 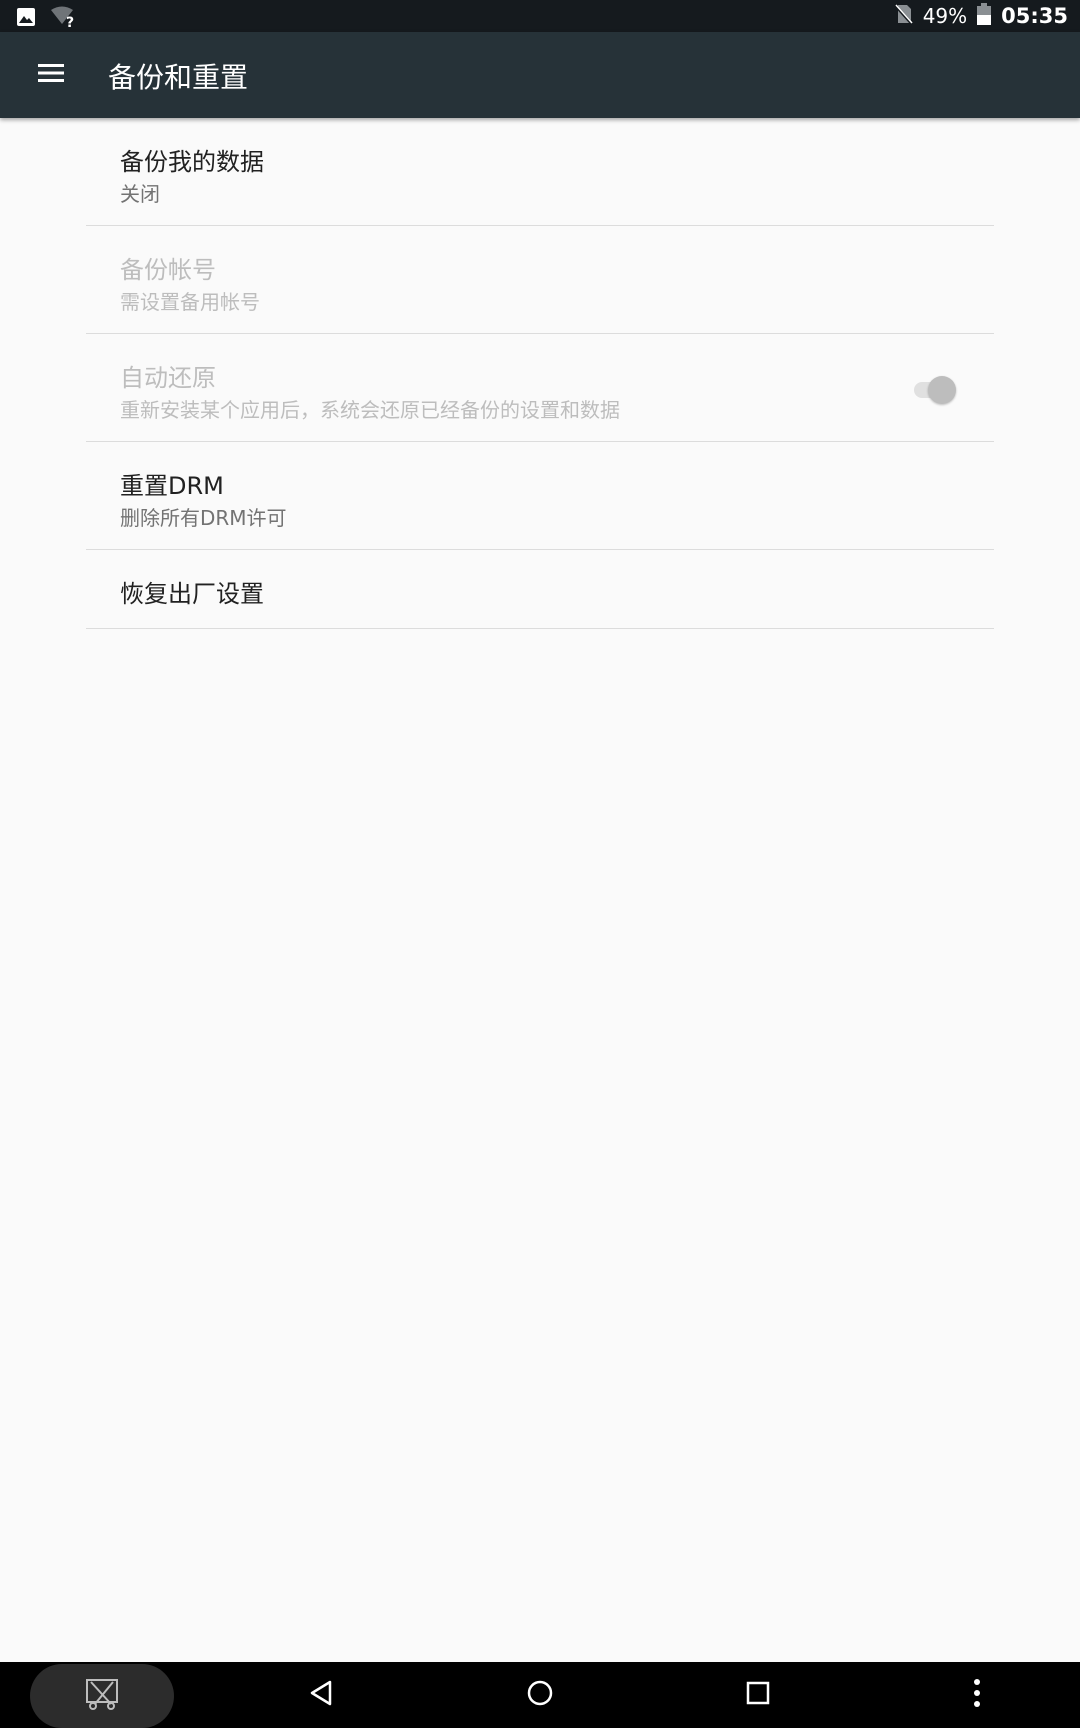 I want to click on back-button, so click(x=321, y=1695).